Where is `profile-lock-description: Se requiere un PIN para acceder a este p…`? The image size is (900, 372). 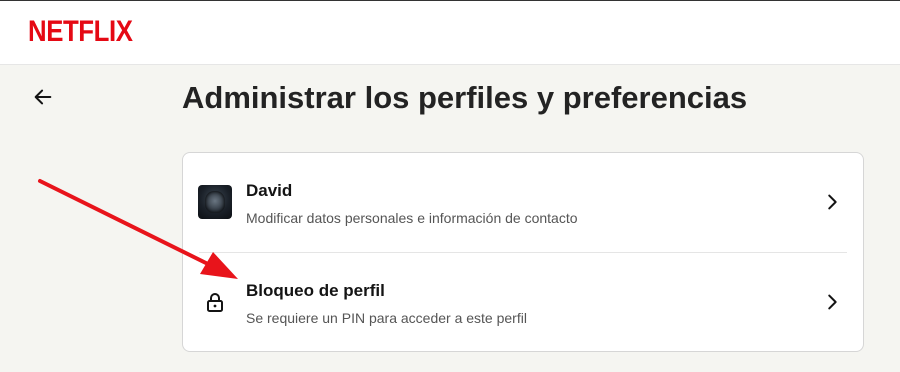 profile-lock-description: Se requiere un PIN para acceder a este p… is located at coordinates (386, 318).